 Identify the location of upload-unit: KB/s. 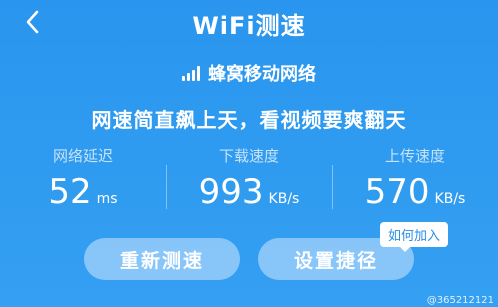
(450, 199).